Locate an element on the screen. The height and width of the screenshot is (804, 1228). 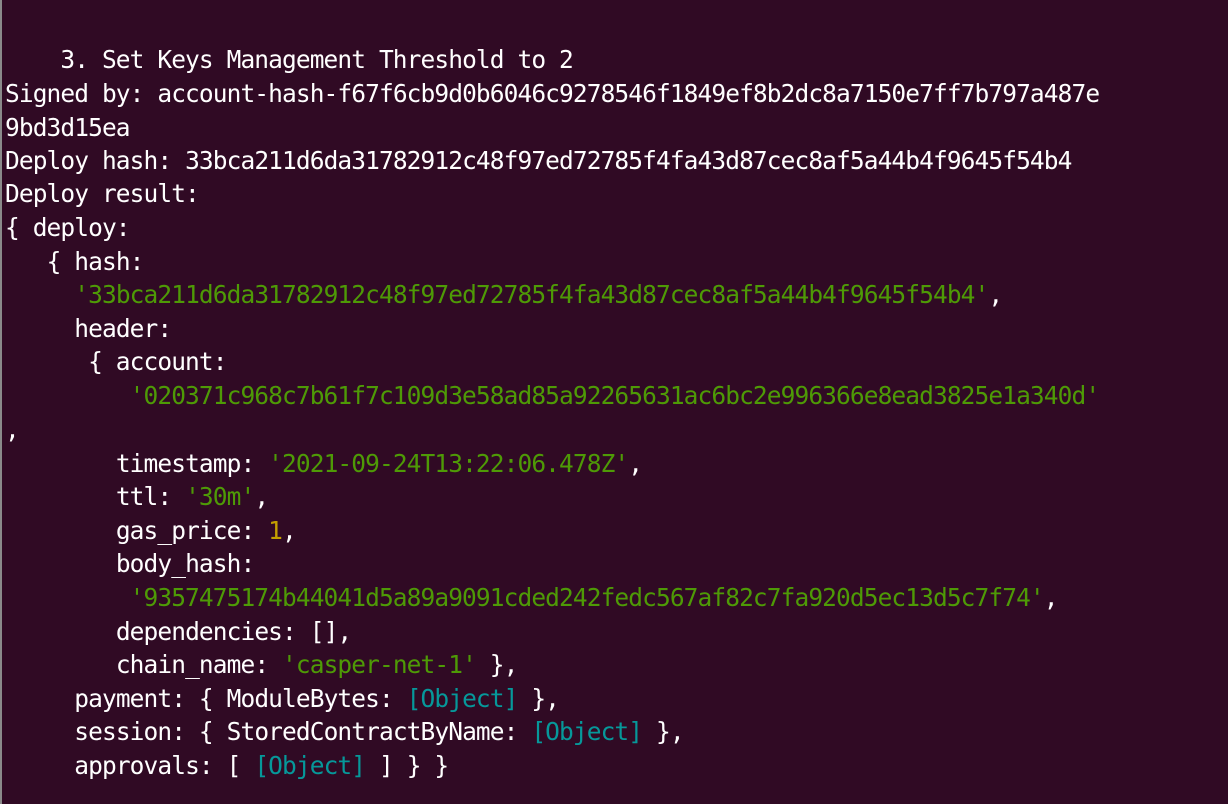
hash-key-line: { hash: is located at coordinates (75, 262).